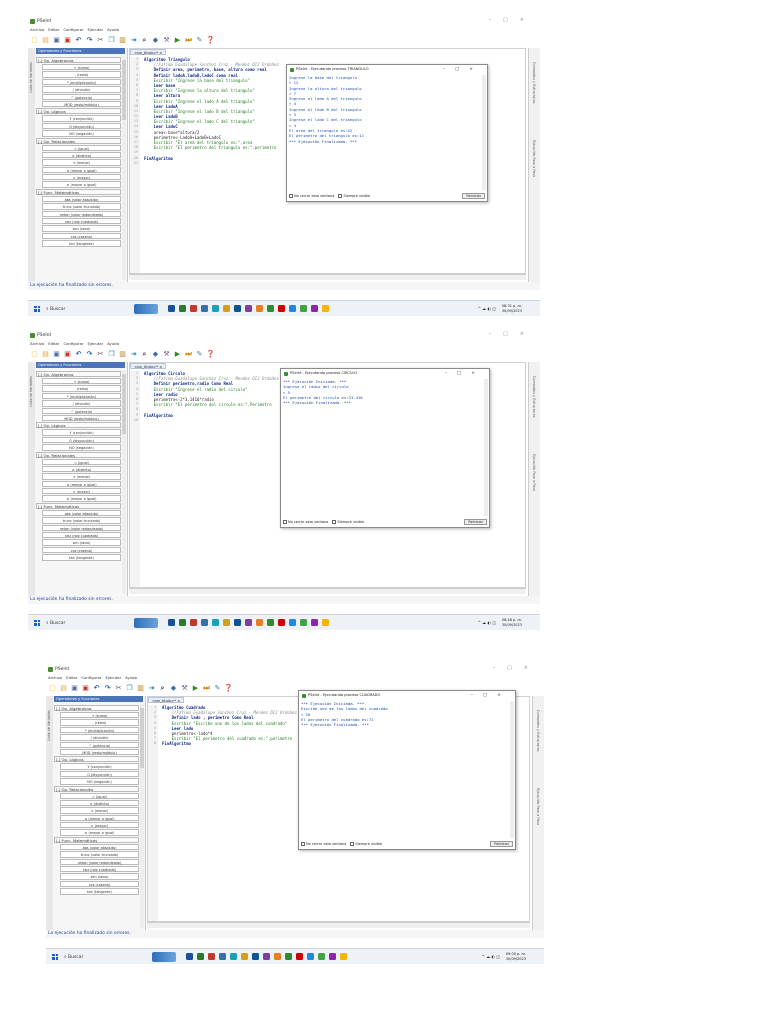 This screenshot has height=1024, width=768. Describe the element at coordinates (199, 40) in the screenshot. I see `draw-diagram-icon: ✎` at that location.